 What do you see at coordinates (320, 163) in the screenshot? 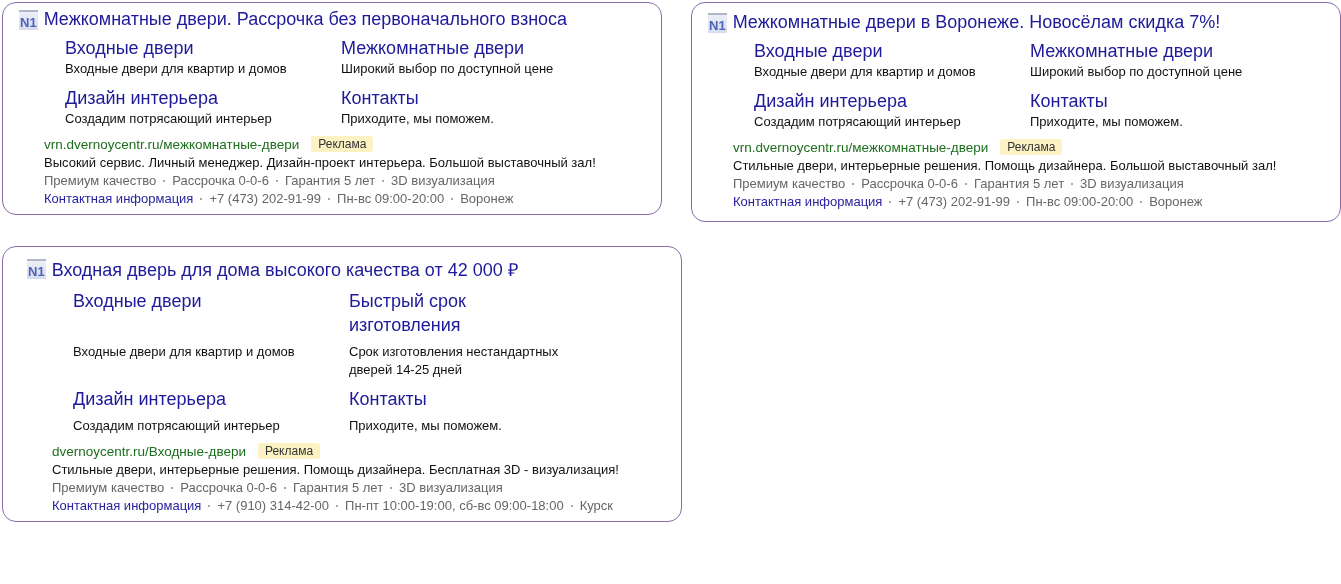
I see `ad-description: Высокий сервис. Личный менеджер. Дизайн-проект интерьера. Большой выставочный зал!` at bounding box center [320, 163].